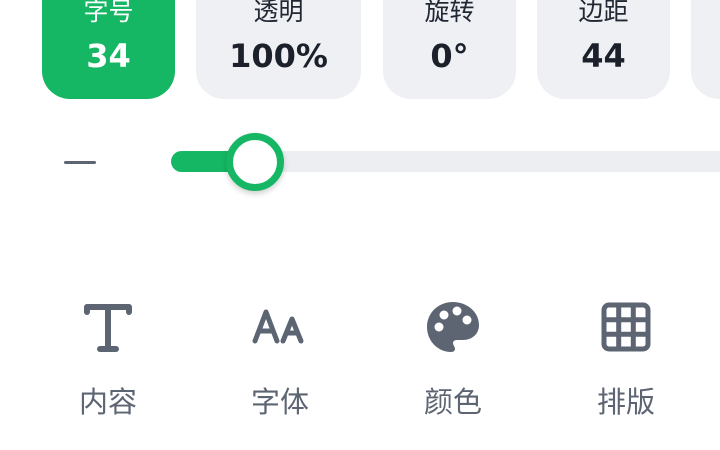  I want to click on card-opacity: 透明 100%, so click(278, 49).